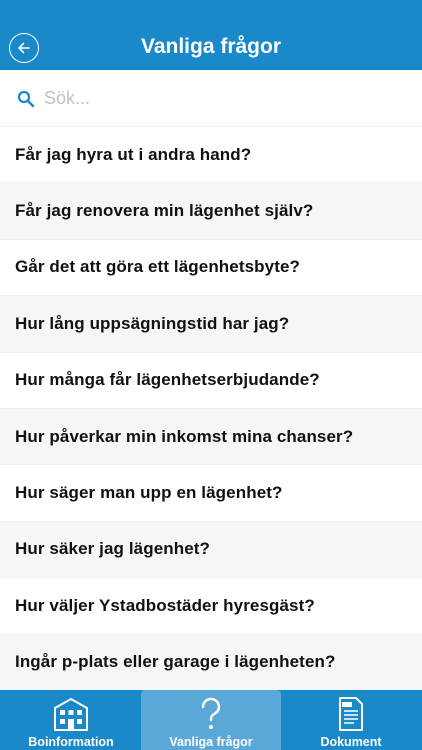  Describe the element at coordinates (152, 323) in the screenshot. I see `faq-question: Hur lång uppsägningstid har jag?` at that location.